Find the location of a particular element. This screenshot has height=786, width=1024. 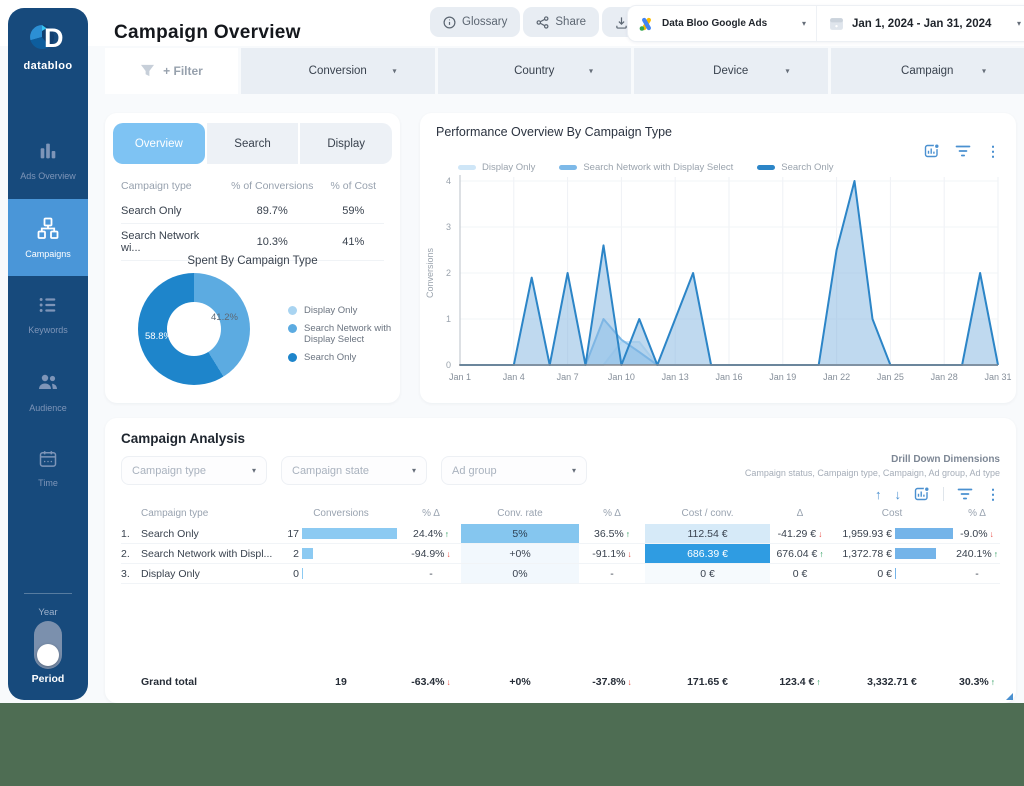

sidebar-item-campaigns: Campaigns is located at coordinates (48, 237).